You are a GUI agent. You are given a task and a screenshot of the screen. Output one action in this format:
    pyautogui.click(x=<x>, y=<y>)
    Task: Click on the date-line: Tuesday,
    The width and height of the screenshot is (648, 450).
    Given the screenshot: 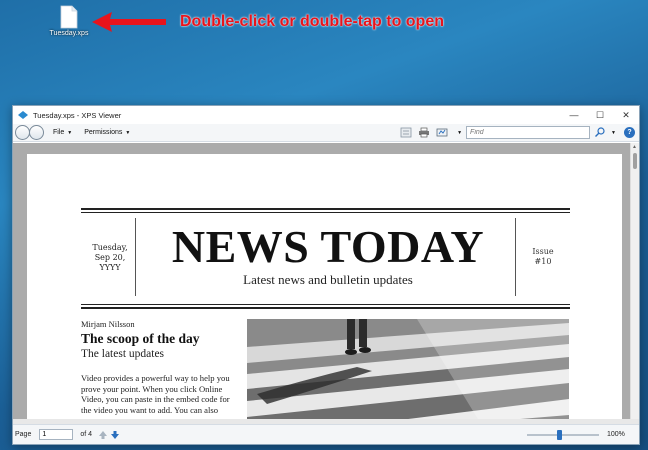 What is the action you would take?
    pyautogui.click(x=110, y=247)
    